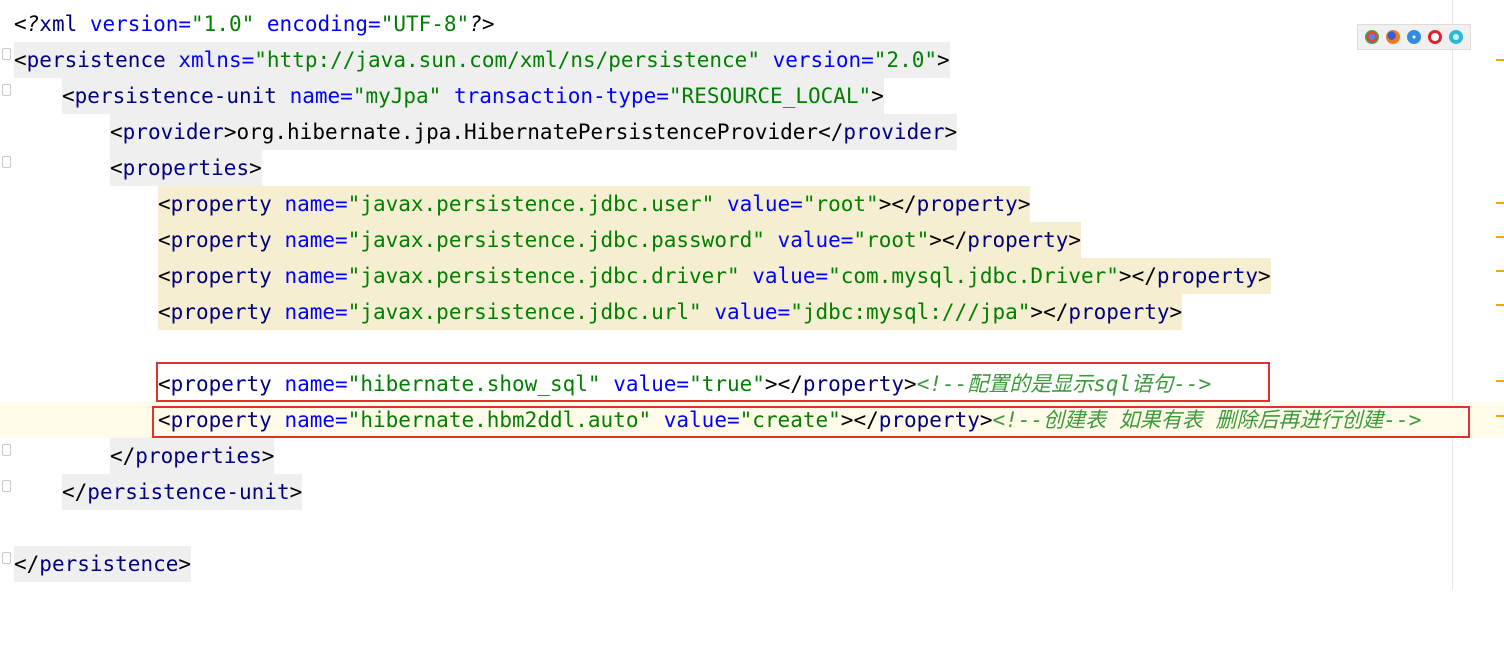  I want to click on highlight-box-hbm2ddl, so click(811, 422).